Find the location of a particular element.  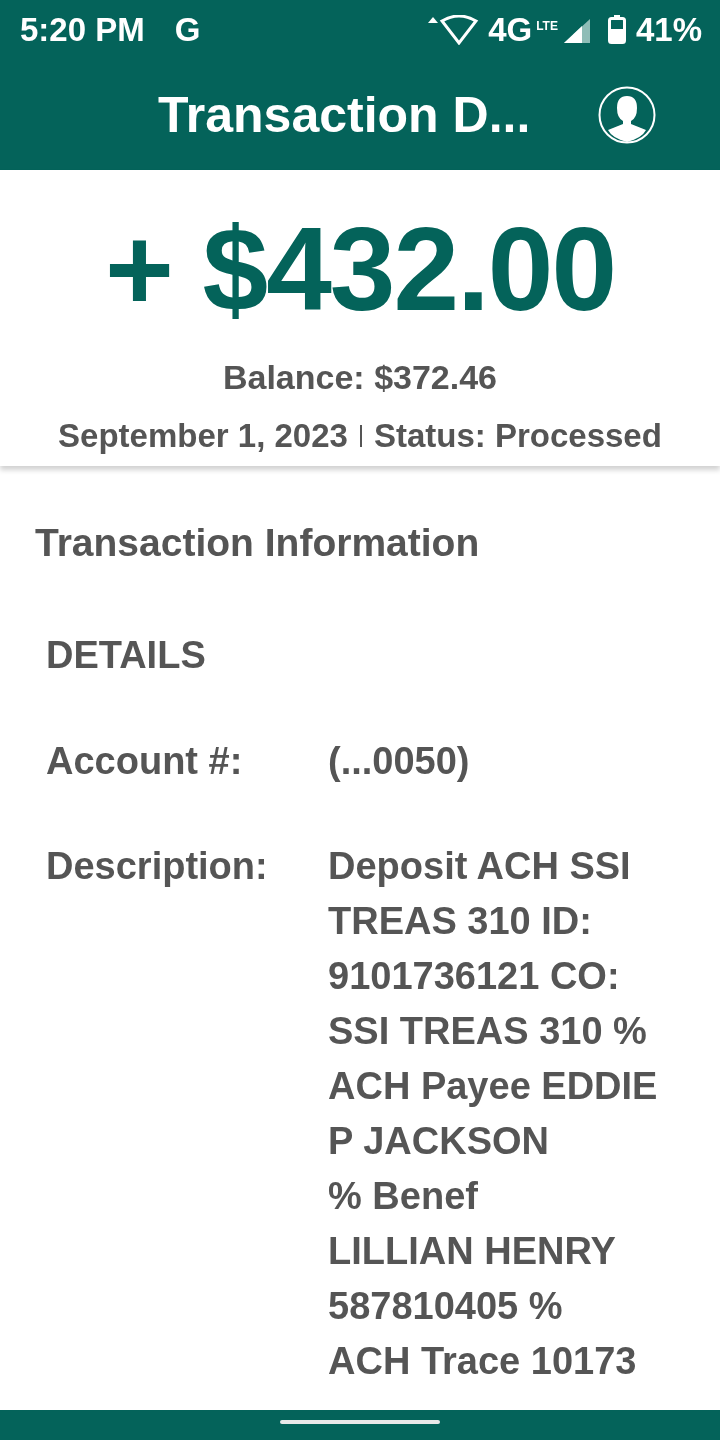

details-heading: DETAILS is located at coordinates (126, 655).